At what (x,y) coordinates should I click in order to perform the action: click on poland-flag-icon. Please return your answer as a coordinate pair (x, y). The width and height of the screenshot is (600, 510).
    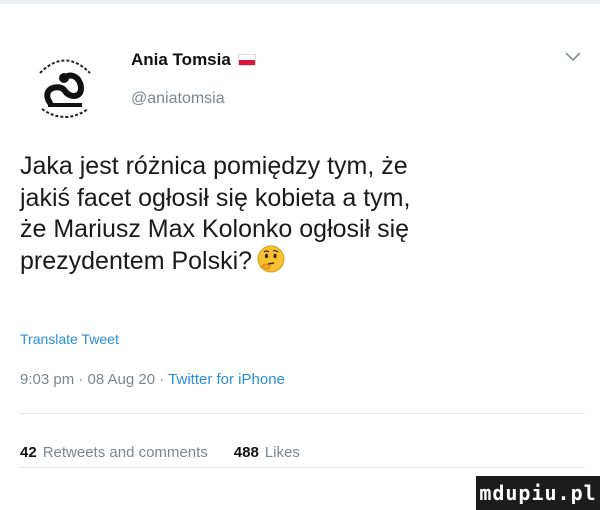
    Looking at the image, I should click on (246, 60).